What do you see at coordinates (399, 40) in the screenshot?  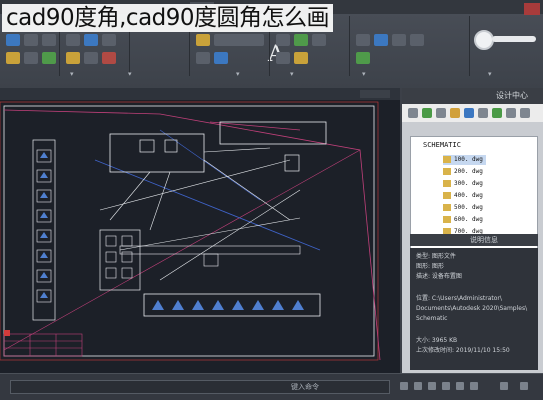 I see `clipboard-icon` at bounding box center [399, 40].